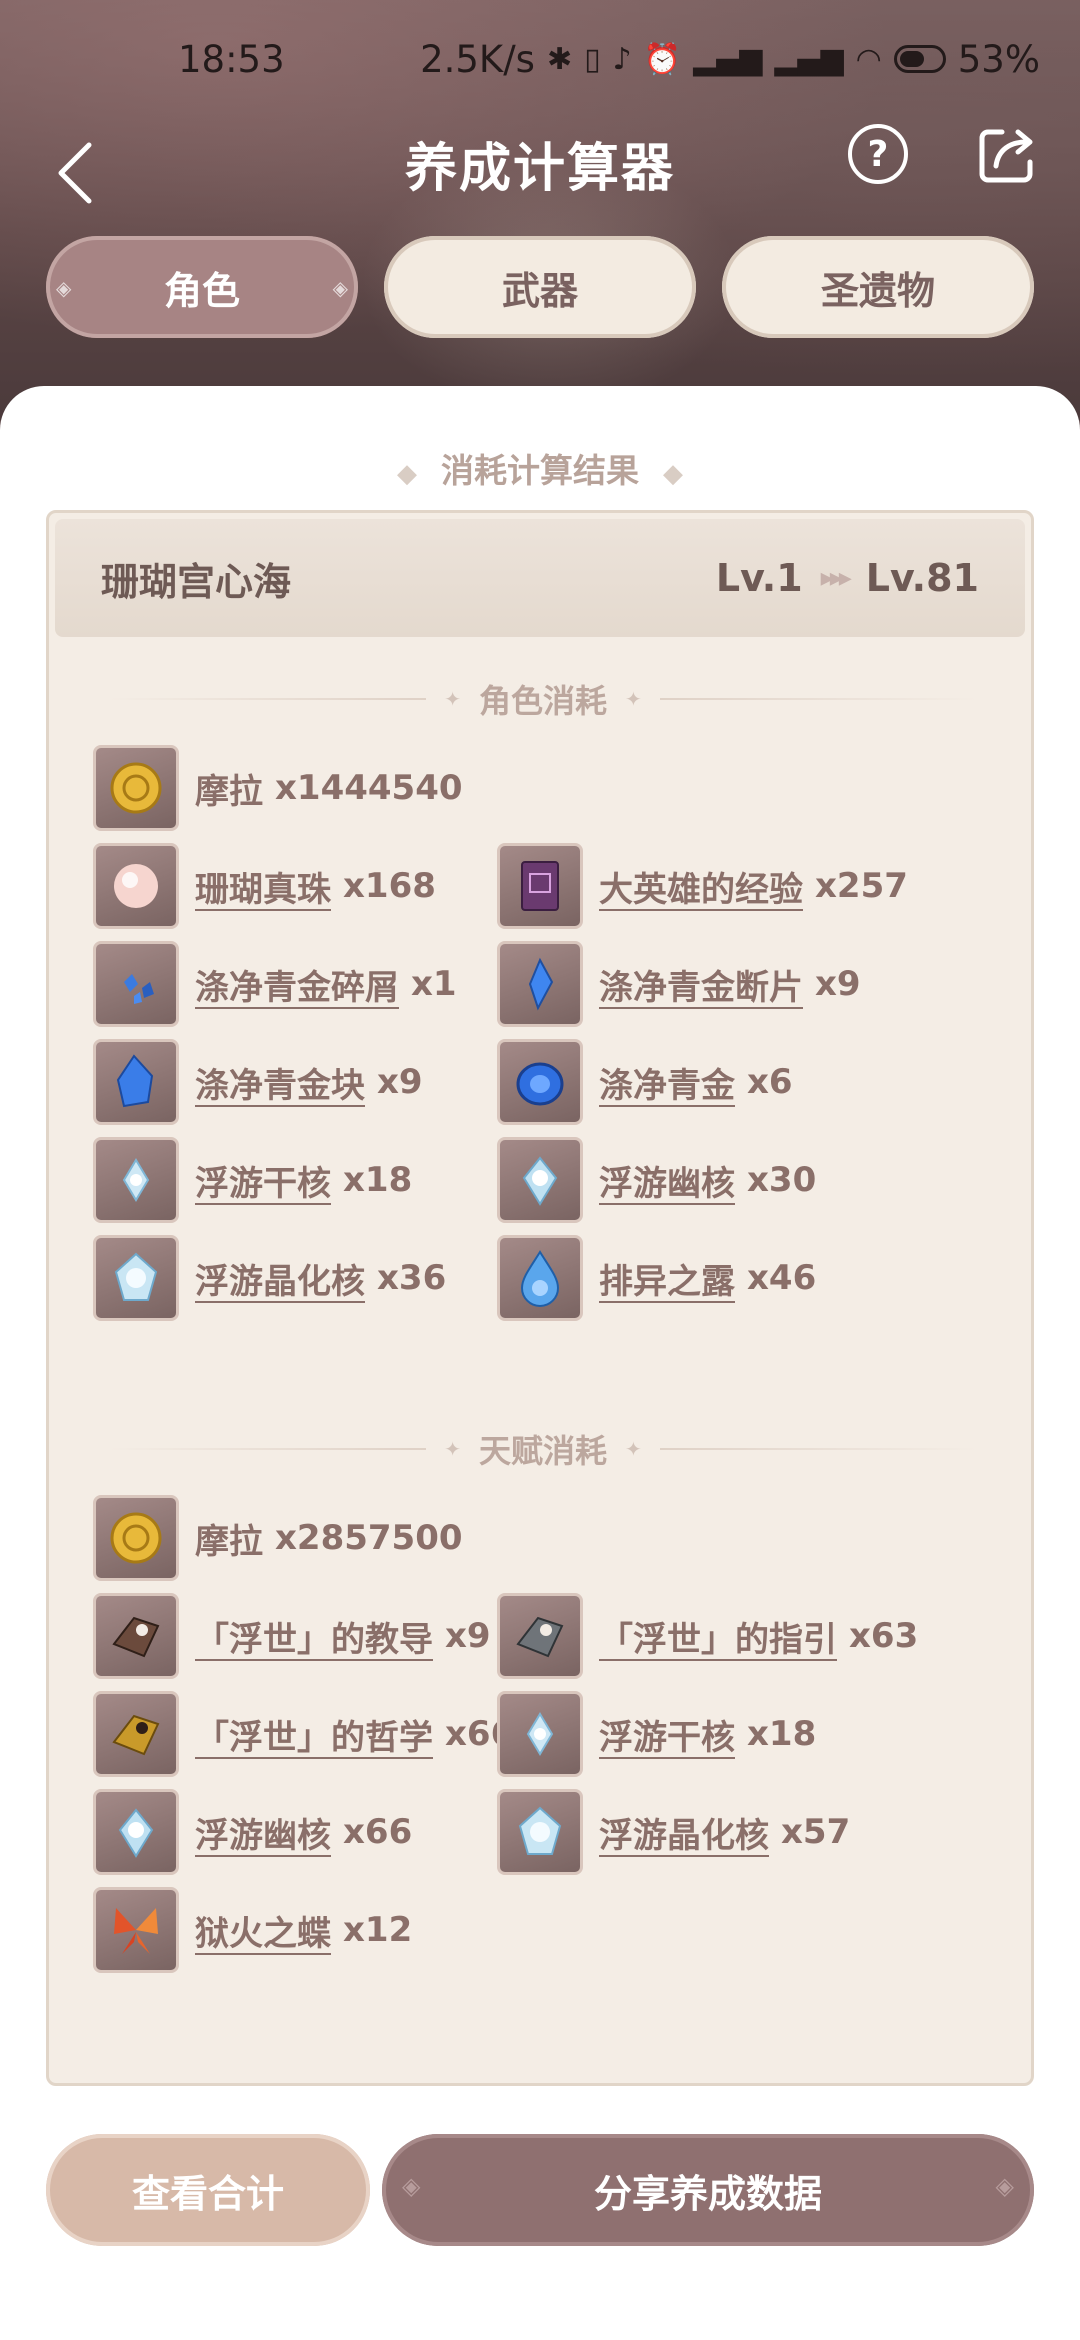  I want to click on bluetooth-icon: ✱, so click(559, 59).